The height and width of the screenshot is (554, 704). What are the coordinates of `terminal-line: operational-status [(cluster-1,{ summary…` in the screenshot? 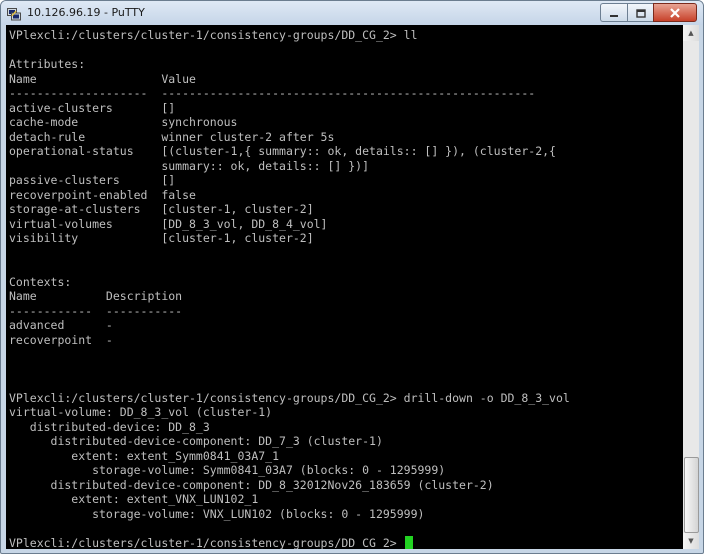 It's located at (282, 151).